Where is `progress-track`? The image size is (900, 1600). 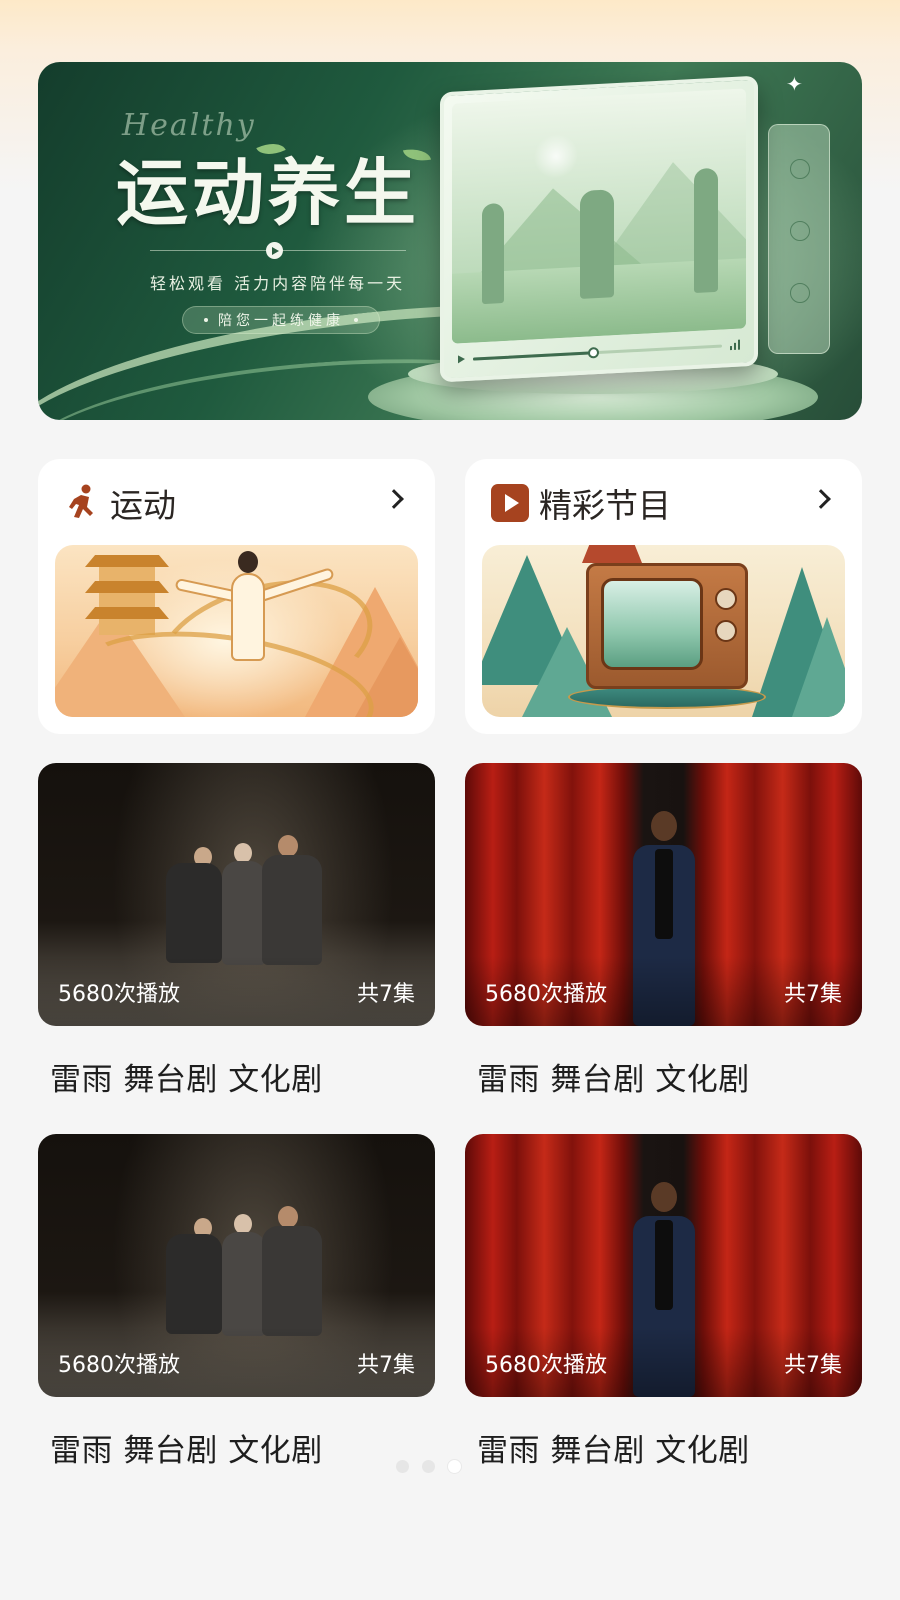
progress-track is located at coordinates (597, 352).